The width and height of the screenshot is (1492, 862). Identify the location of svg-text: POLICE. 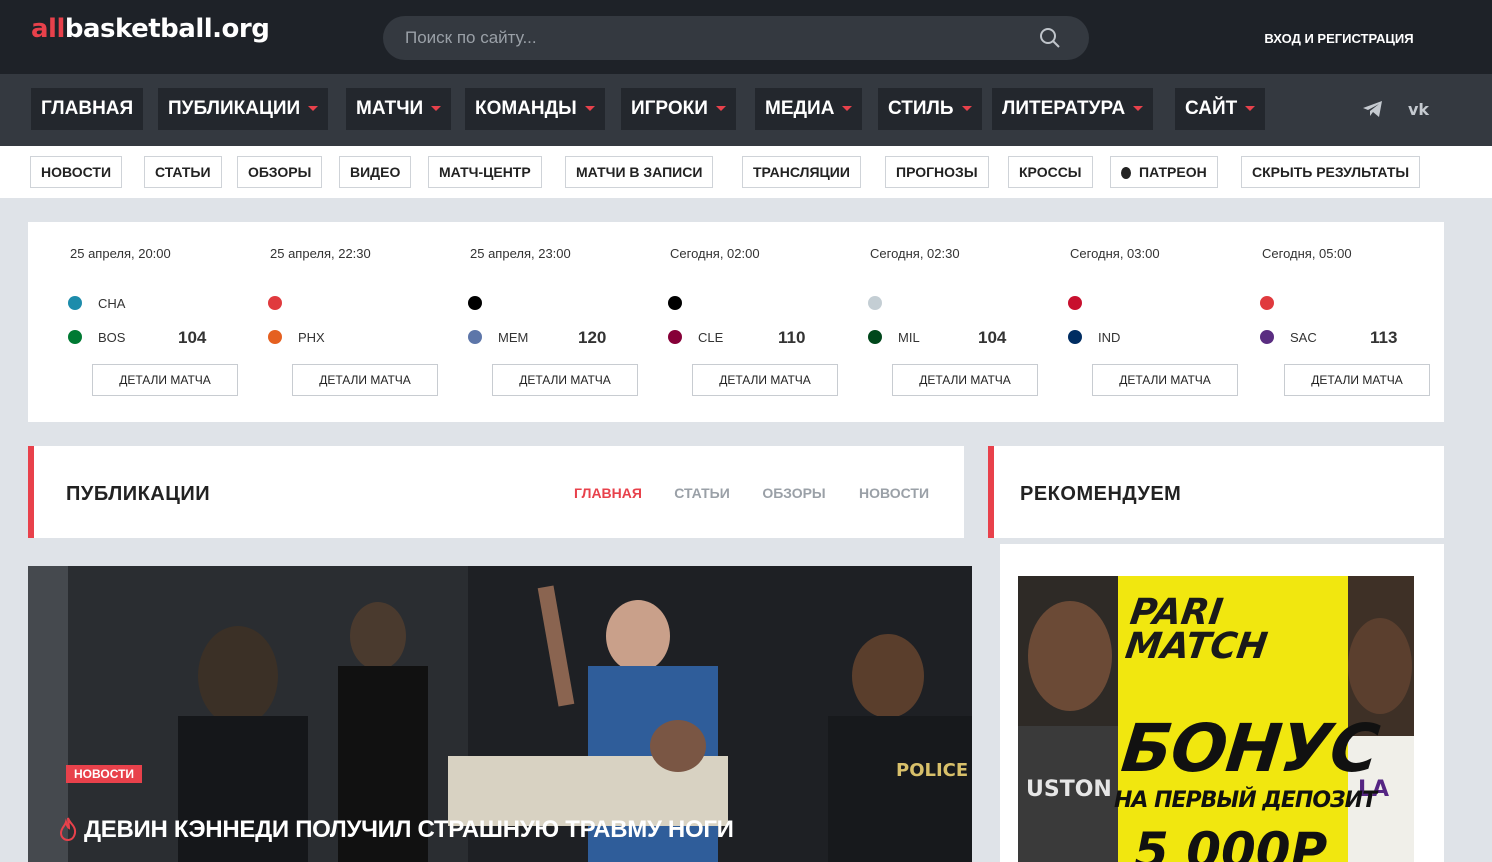
(932, 770).